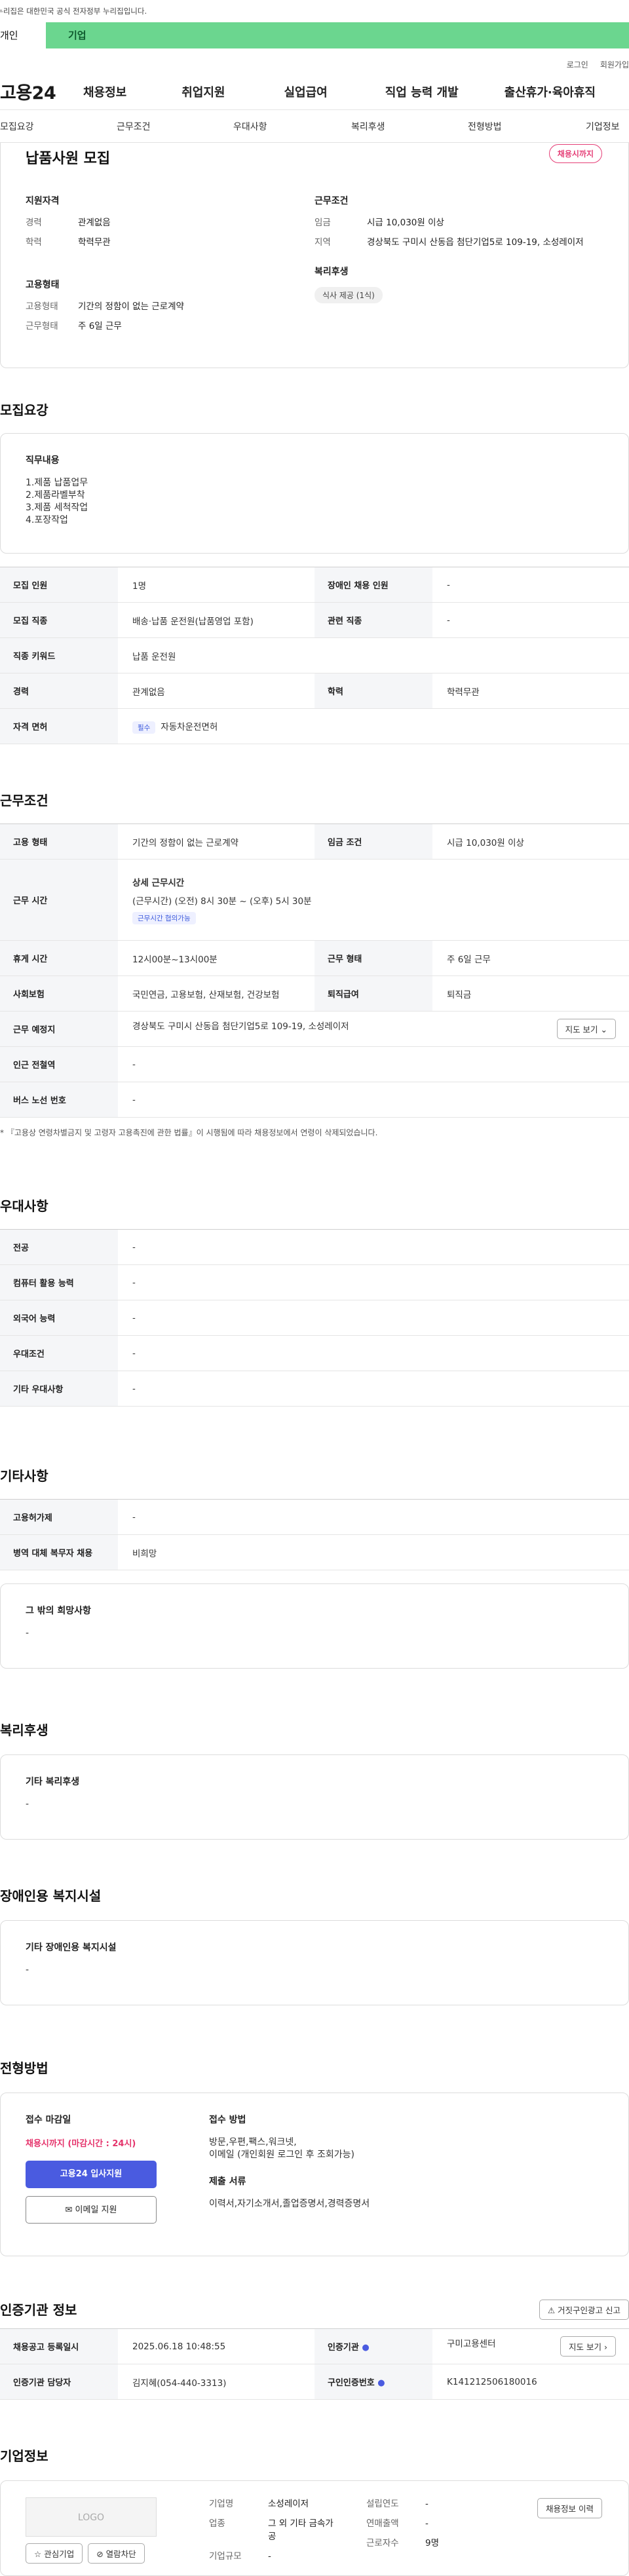 This screenshot has height=2576, width=629. I want to click on duty-heading: 직무내용, so click(43, 460).